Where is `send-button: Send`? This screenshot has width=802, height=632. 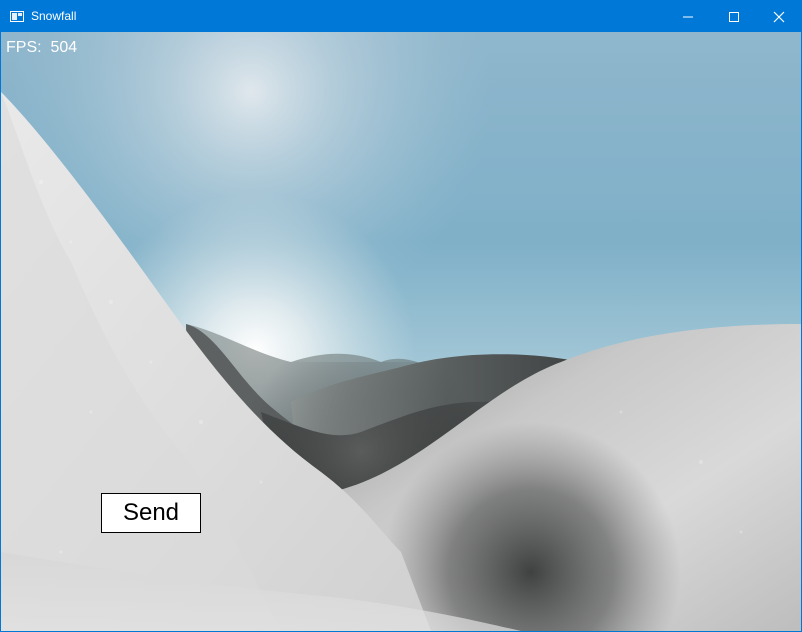 send-button: Send is located at coordinates (151, 513).